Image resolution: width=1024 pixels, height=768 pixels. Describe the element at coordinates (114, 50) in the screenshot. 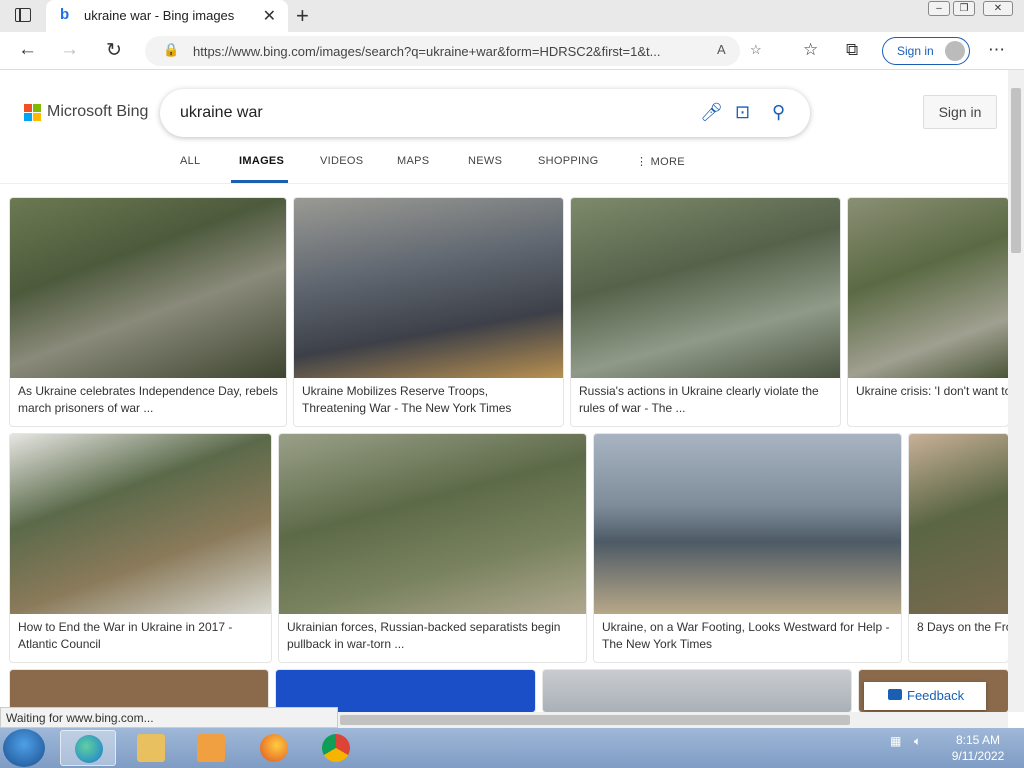

I see `refresh-icon: ↻` at that location.